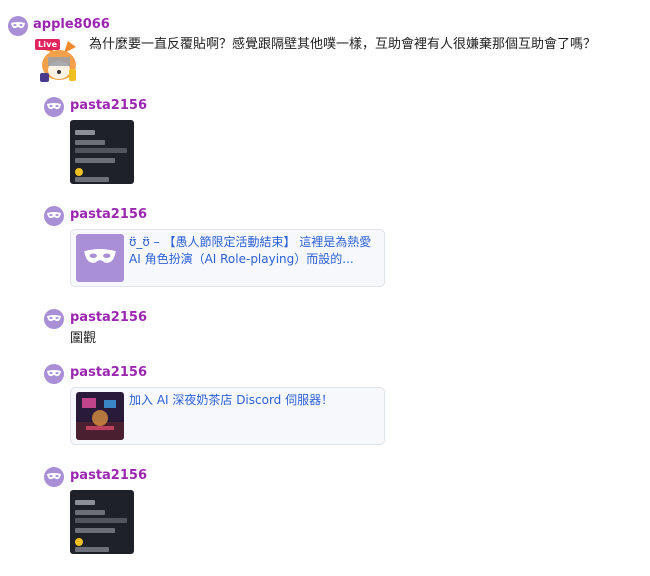 The width and height of the screenshot is (650, 576). What do you see at coordinates (48, 44) in the screenshot?
I see `live-badge: Live` at bounding box center [48, 44].